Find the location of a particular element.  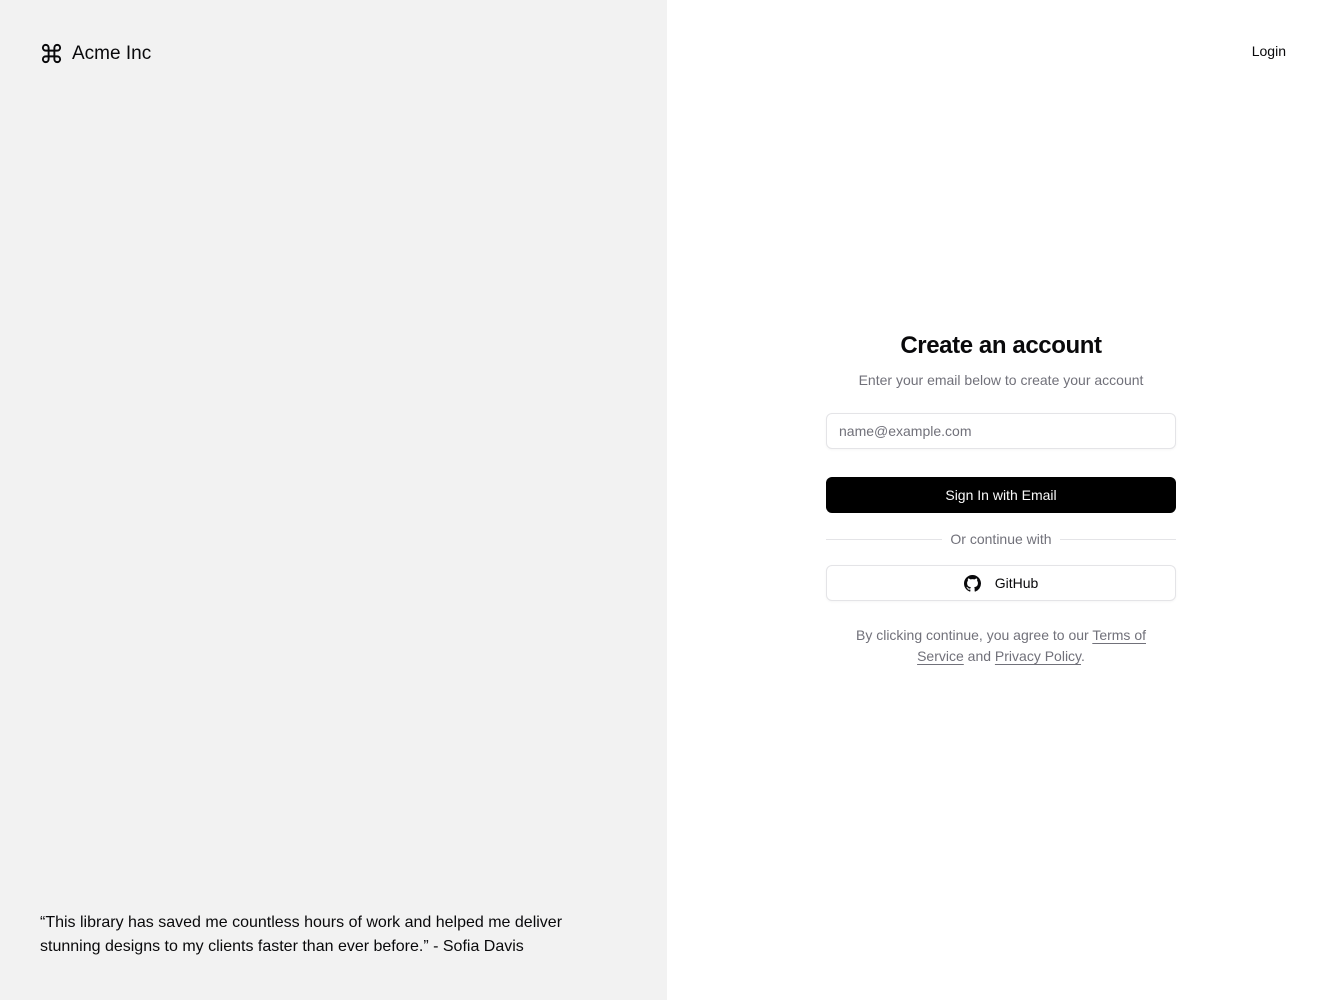

privacy-policy-link: Privacy Policy is located at coordinates (1038, 656).